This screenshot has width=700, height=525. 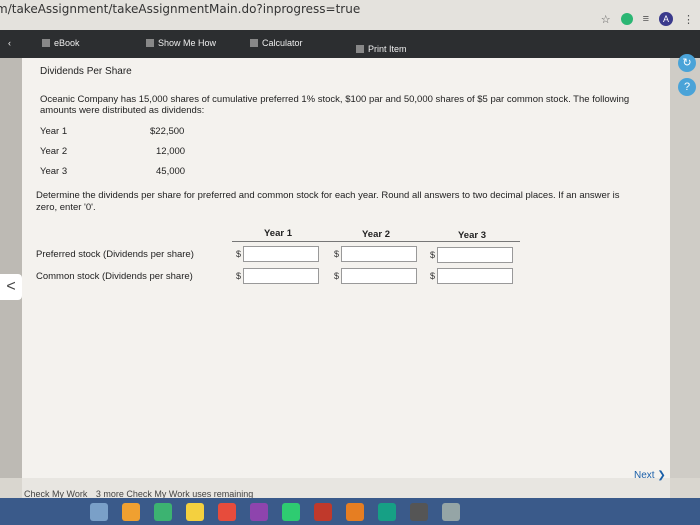 I want to click on play-icon, so click(x=150, y=43).